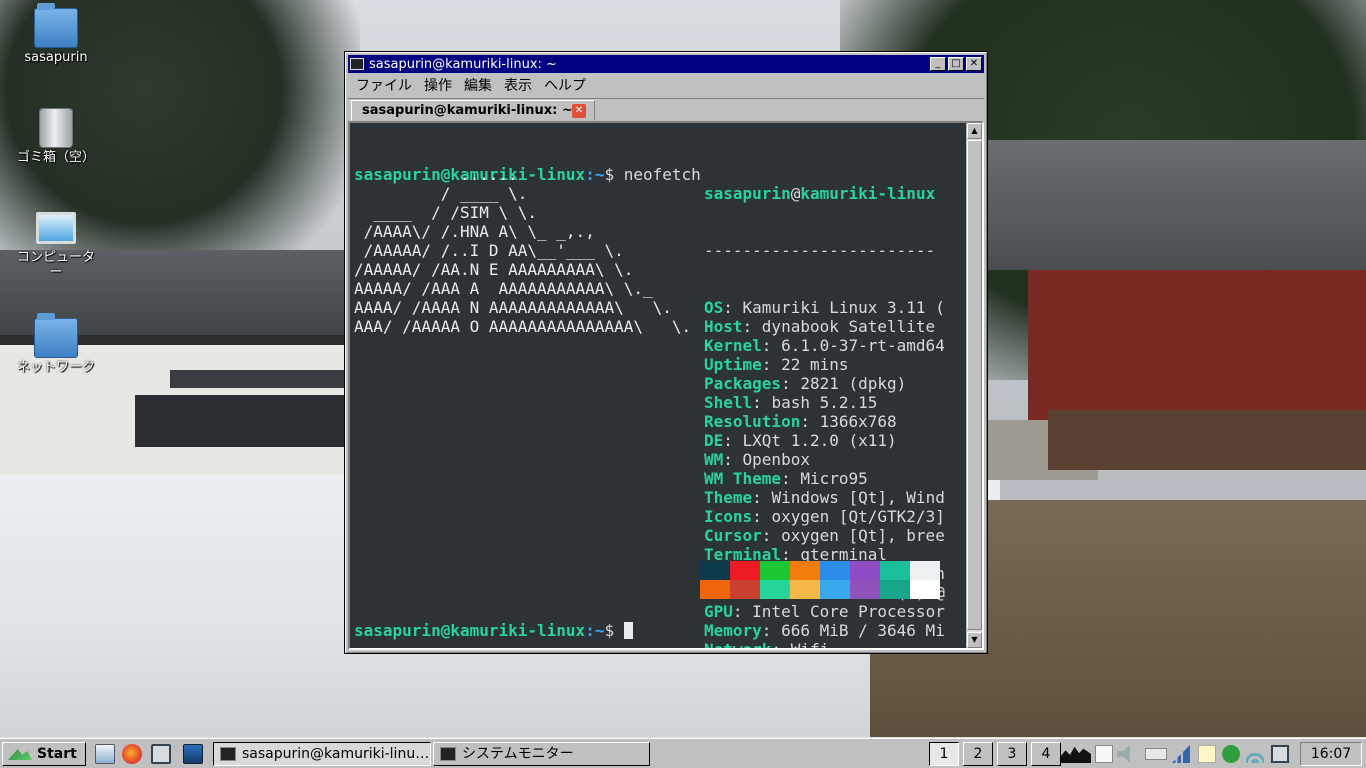 The height and width of the screenshot is (768, 1366). I want to click on workspace-2: 2, so click(978, 754).